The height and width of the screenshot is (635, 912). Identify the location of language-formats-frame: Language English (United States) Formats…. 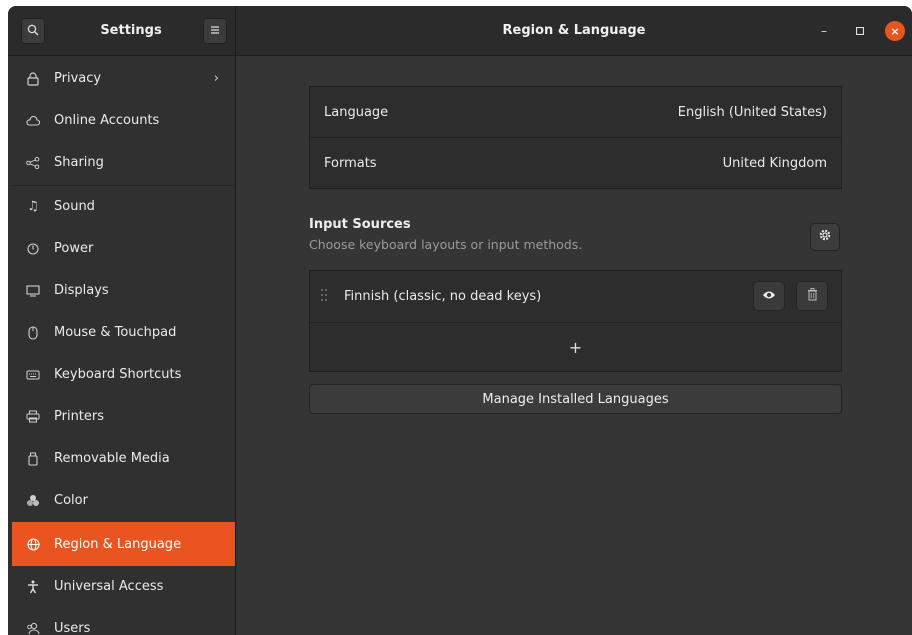
(575, 137).